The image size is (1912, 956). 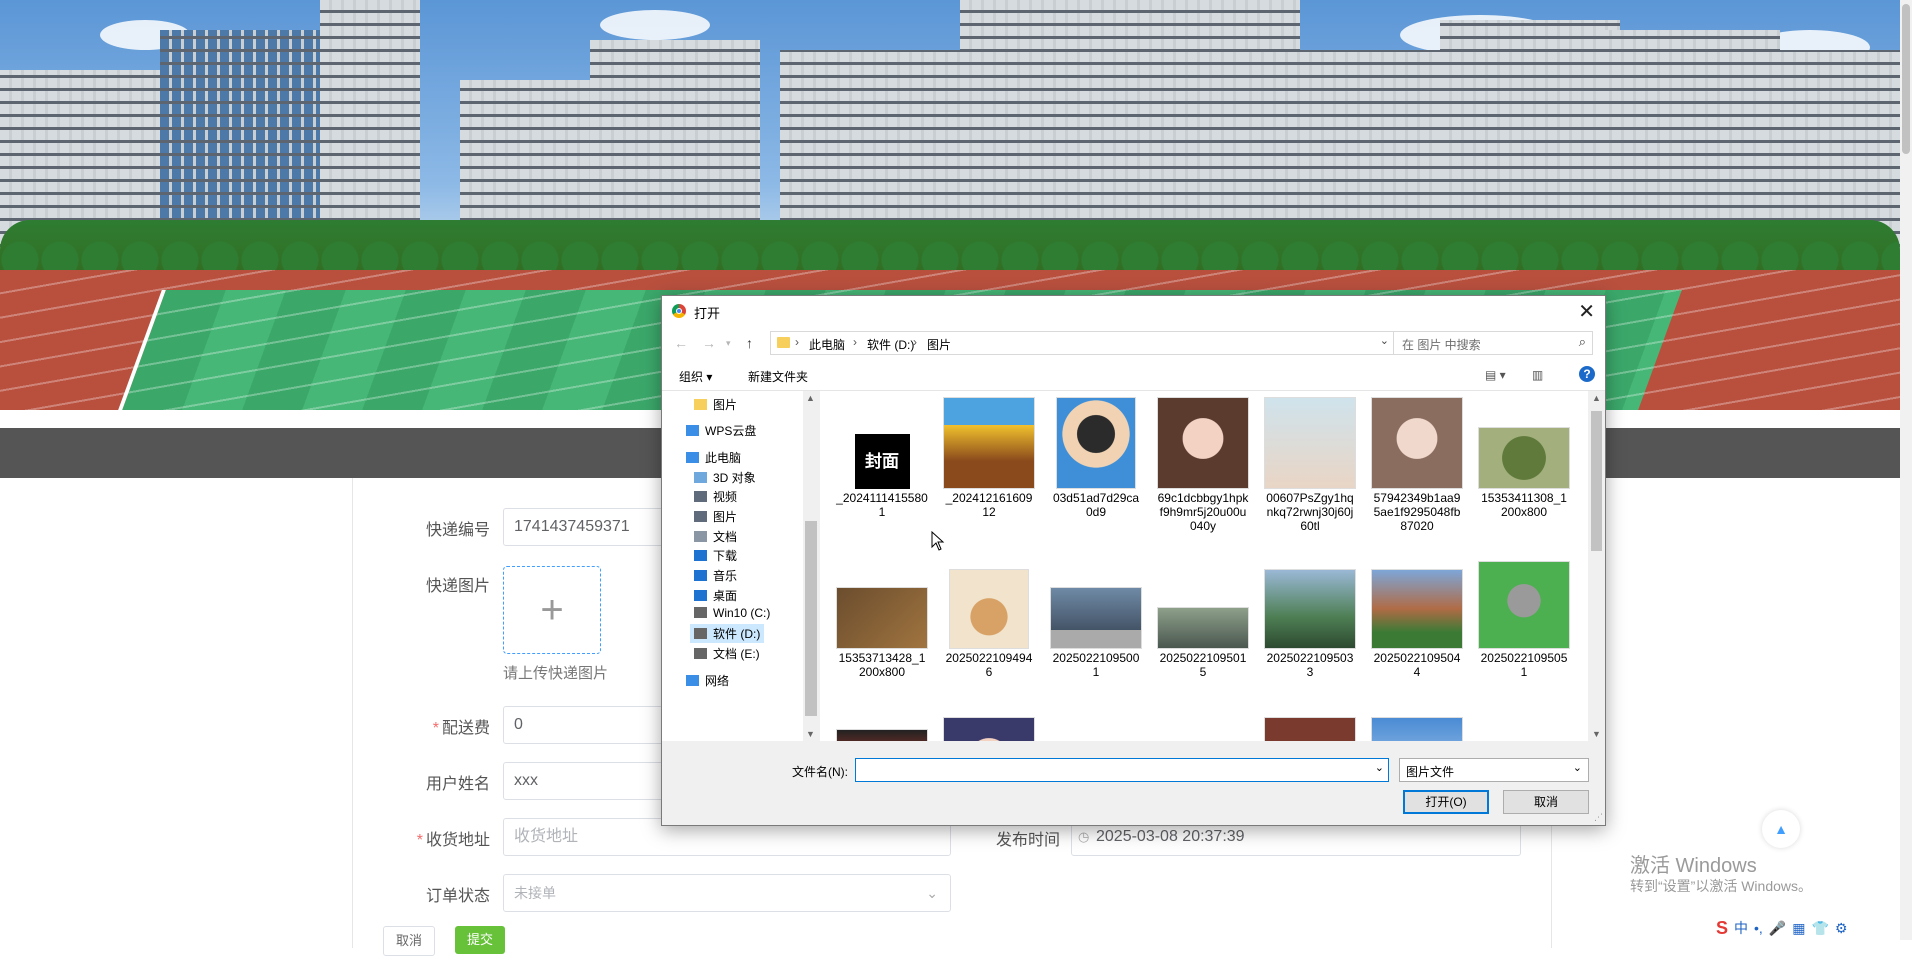 What do you see at coordinates (700, 595) in the screenshot?
I see `desktop-icon` at bounding box center [700, 595].